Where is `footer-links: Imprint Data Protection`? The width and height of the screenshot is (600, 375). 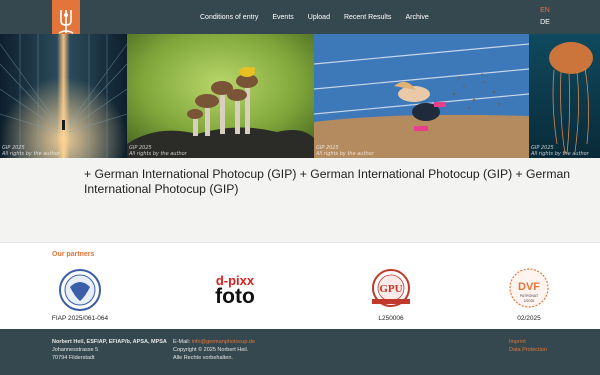
footer-links: Imprint Data Protection is located at coordinates (528, 346).